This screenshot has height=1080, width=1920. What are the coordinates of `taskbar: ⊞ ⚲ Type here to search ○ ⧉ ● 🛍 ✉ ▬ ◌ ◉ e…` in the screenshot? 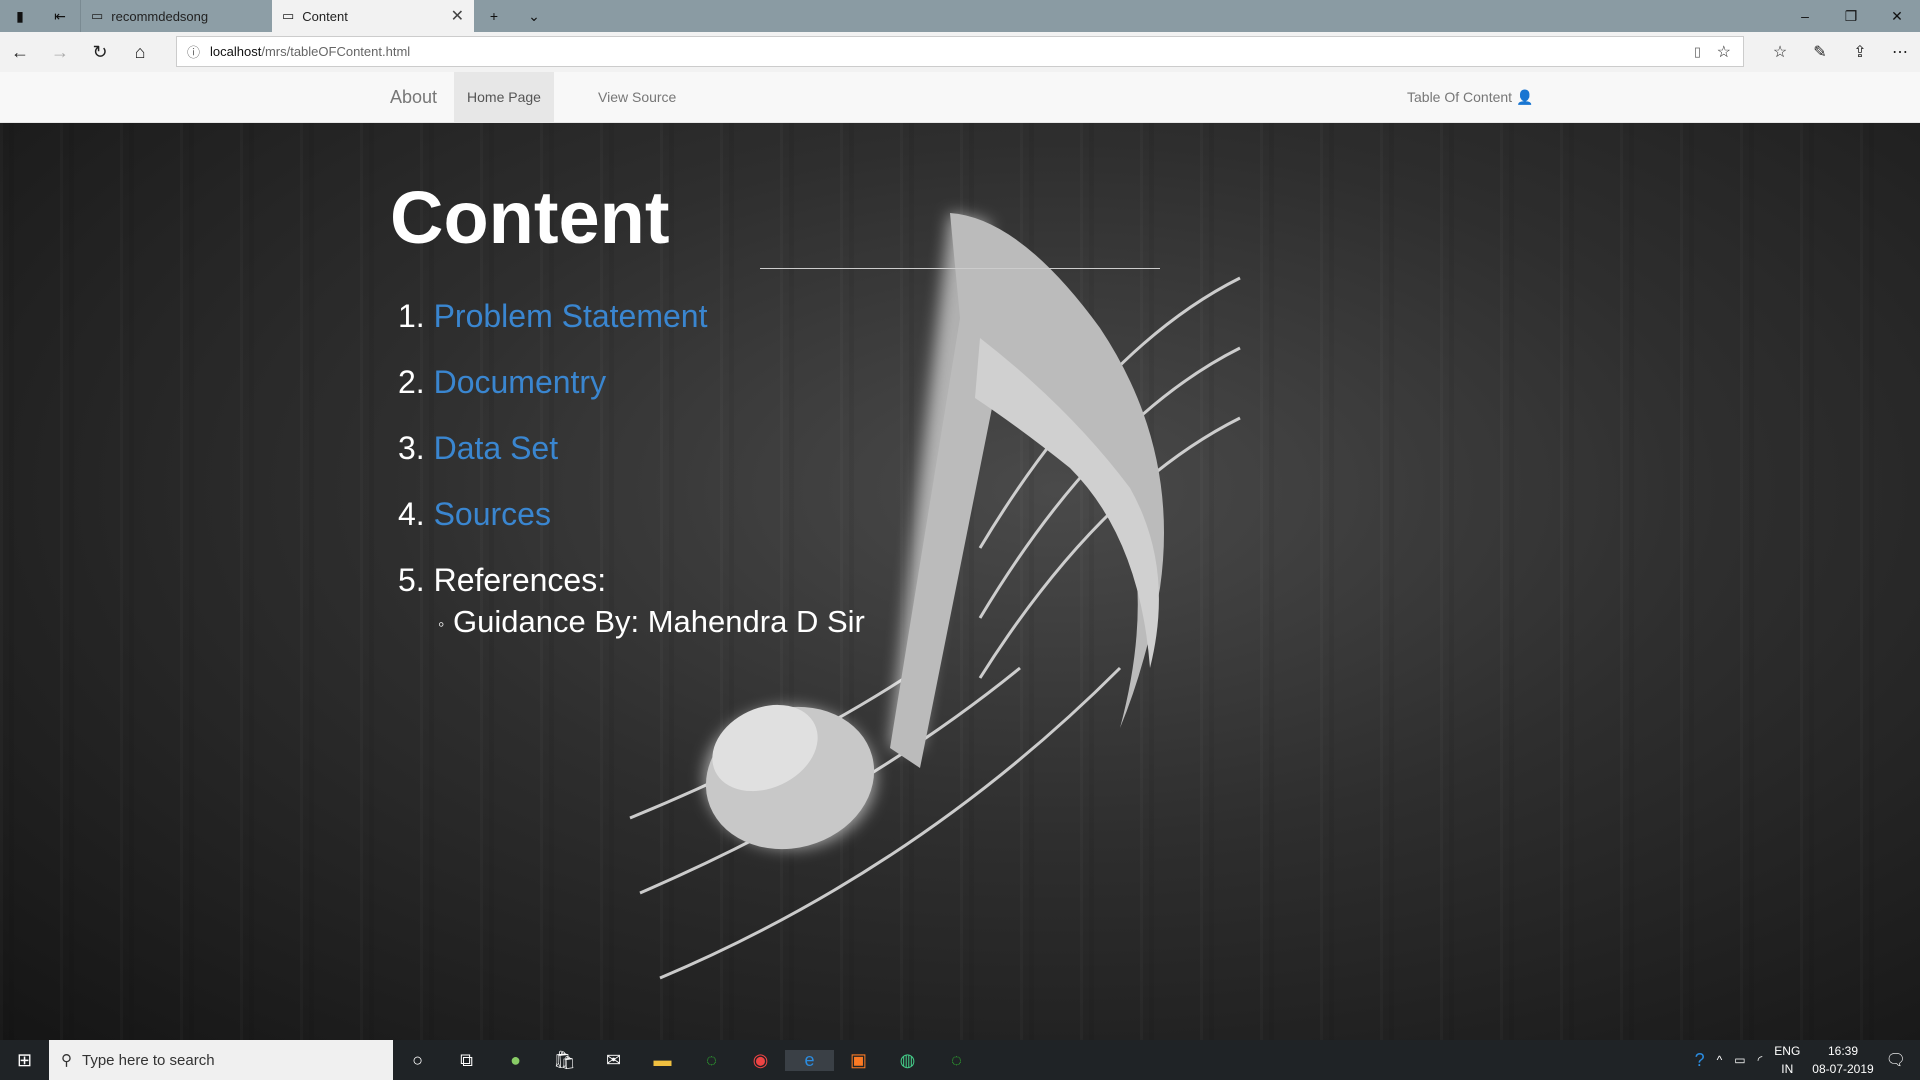 It's located at (960, 1060).